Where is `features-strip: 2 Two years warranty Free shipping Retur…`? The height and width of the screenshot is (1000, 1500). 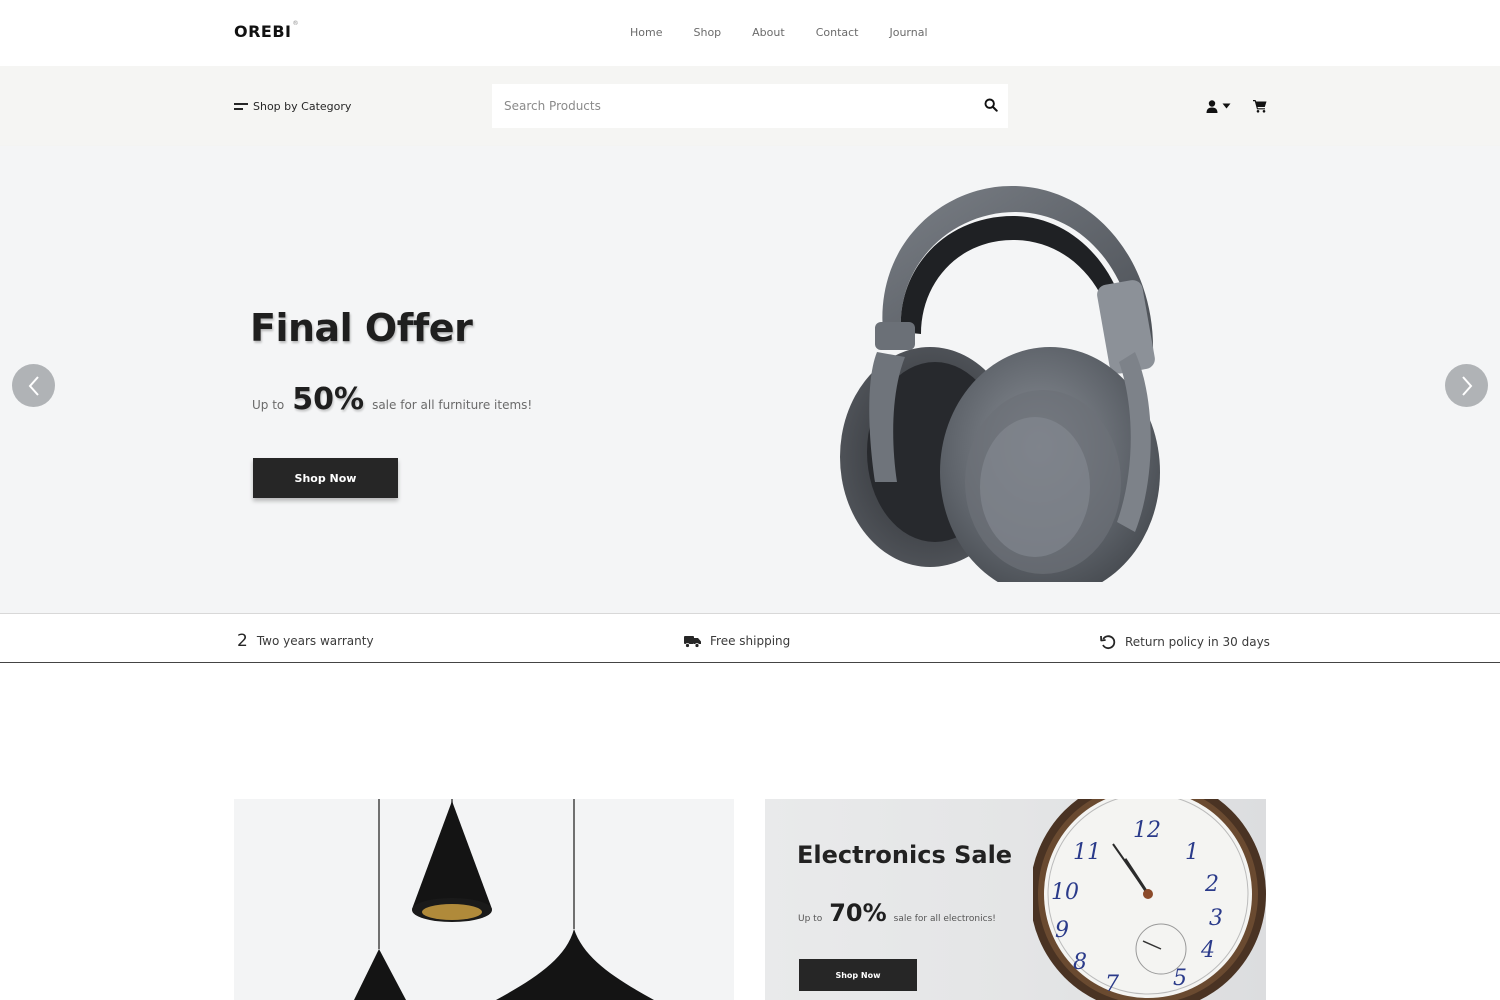
features-strip: 2 Two years warranty Free shipping Retur… is located at coordinates (750, 638).